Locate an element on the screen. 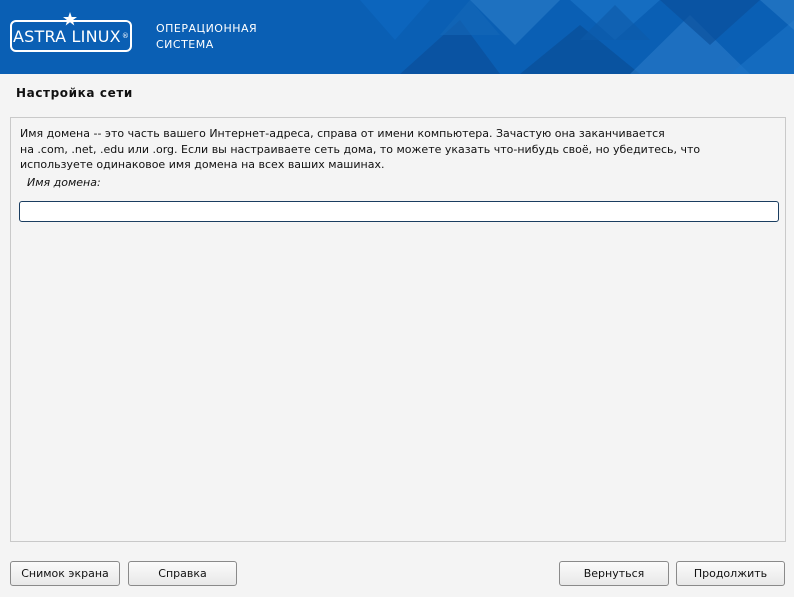 This screenshot has height=597, width=794. screenshot-button: Снимок экрана is located at coordinates (65, 573).